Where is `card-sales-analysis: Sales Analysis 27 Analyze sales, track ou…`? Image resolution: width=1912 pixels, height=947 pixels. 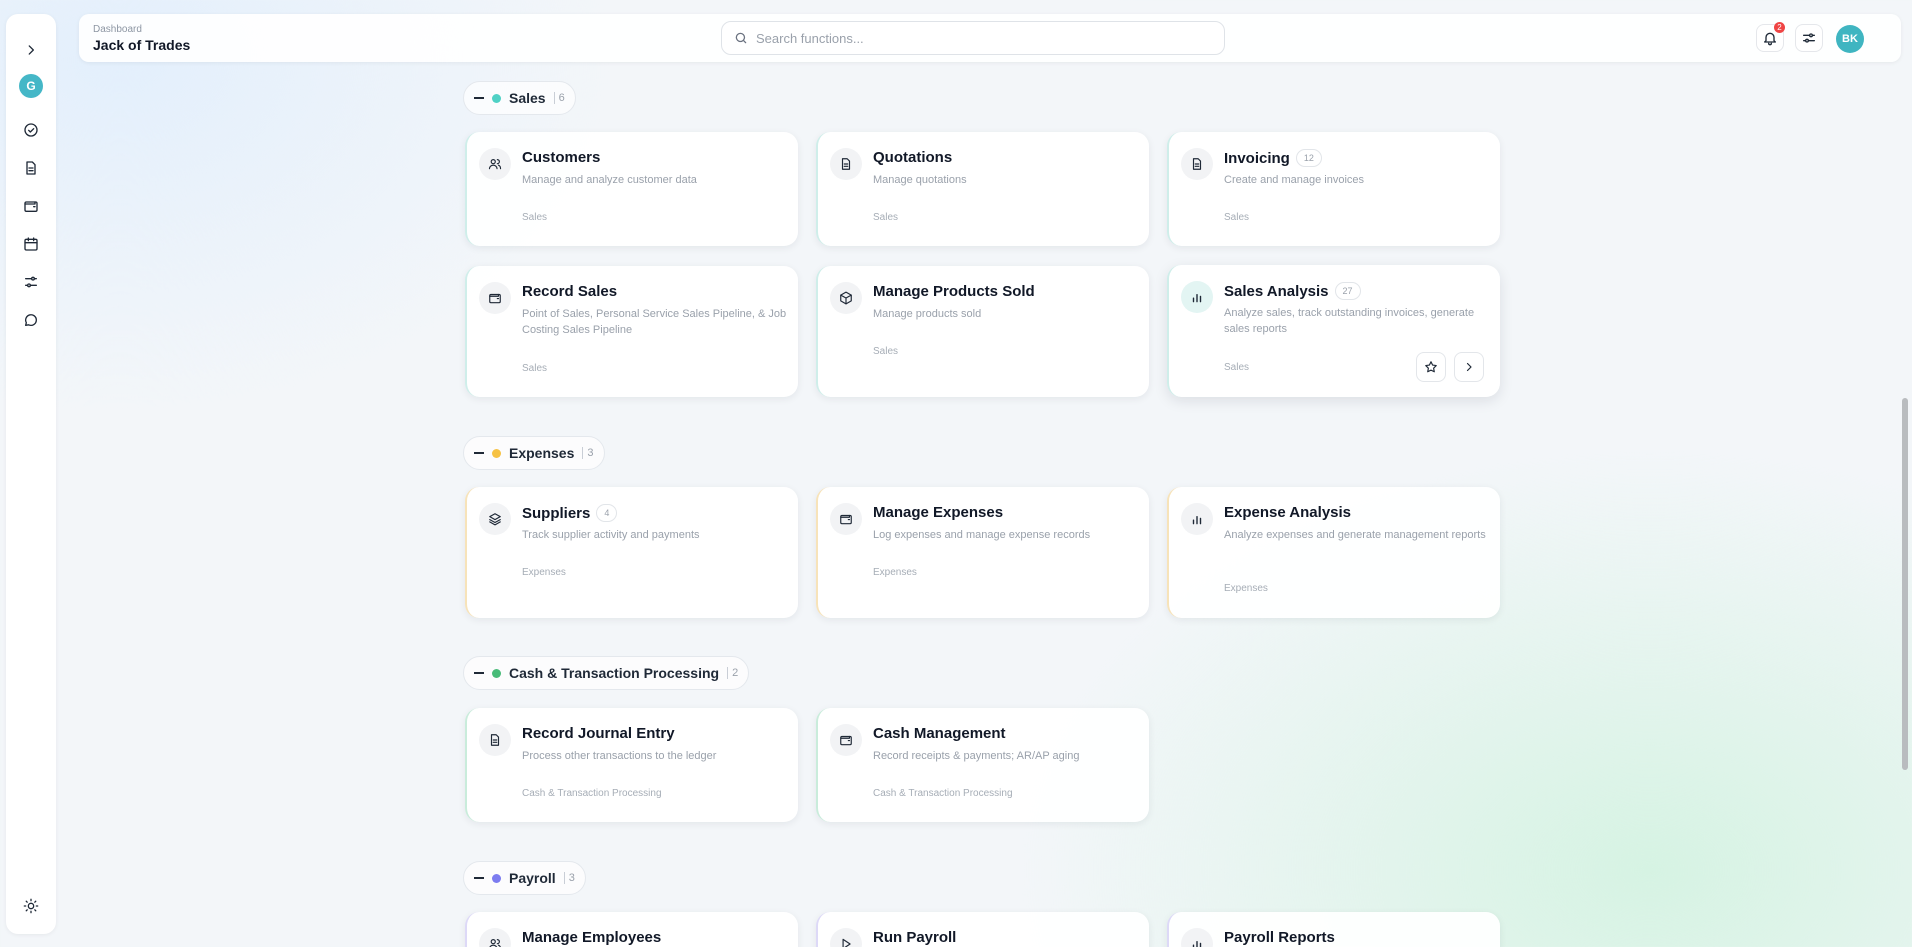
card-sales-analysis: Sales Analysis 27 Analyze sales, track ou… is located at coordinates (1333, 331).